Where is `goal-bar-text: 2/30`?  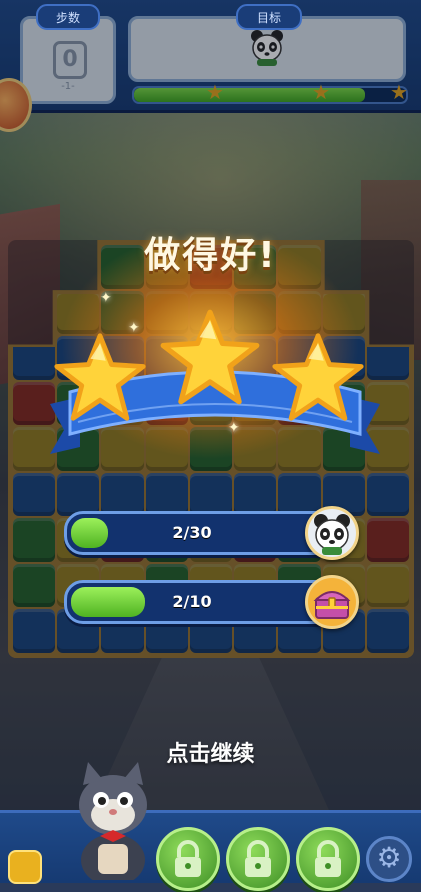 goal-bar-text: 2/30 is located at coordinates (192, 532).